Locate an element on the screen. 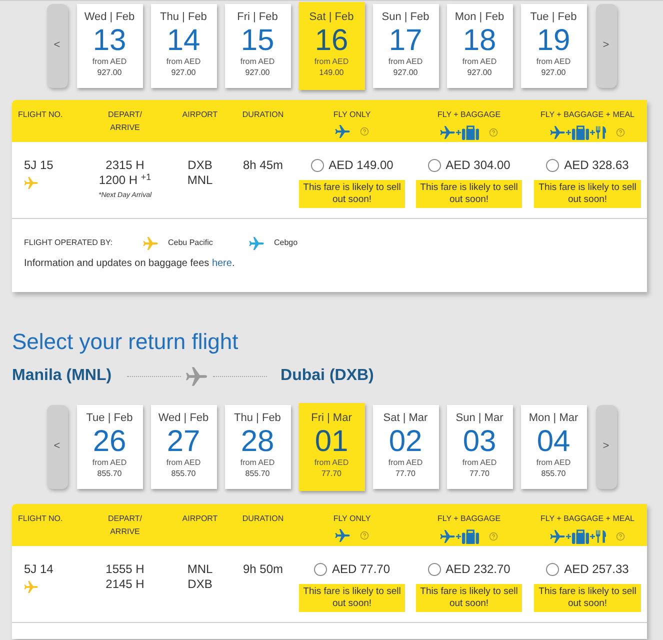 This screenshot has width=663, height=640. duration: 8h 45m is located at coordinates (263, 165).